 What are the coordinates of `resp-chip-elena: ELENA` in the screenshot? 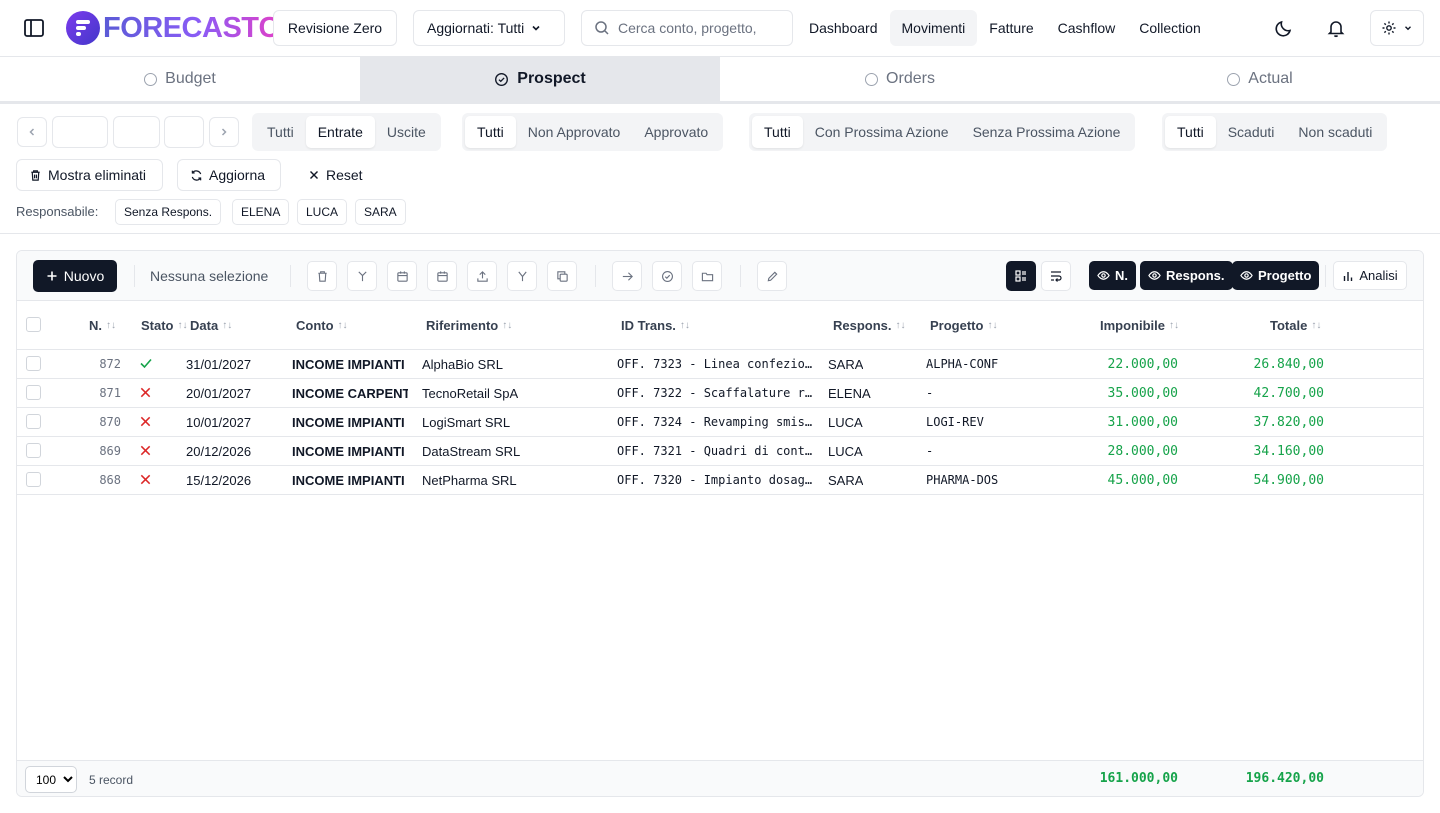 It's located at (261, 212).